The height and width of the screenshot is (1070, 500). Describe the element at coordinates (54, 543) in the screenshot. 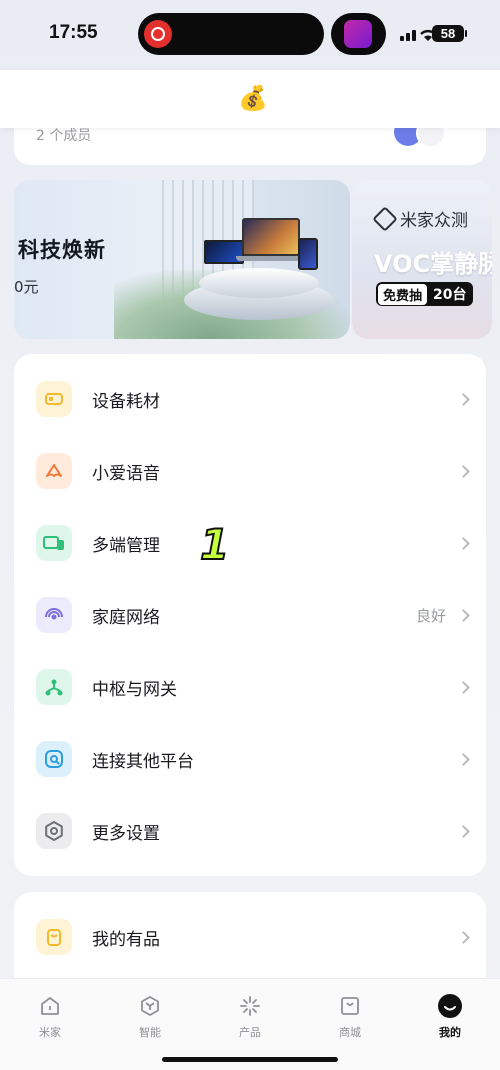

I see `multi-device-icon` at that location.